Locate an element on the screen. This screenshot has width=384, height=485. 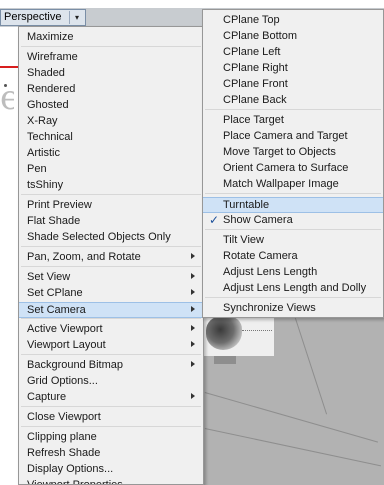
menu-item-active-viewport: Active Viewport is located at coordinates (111, 330).